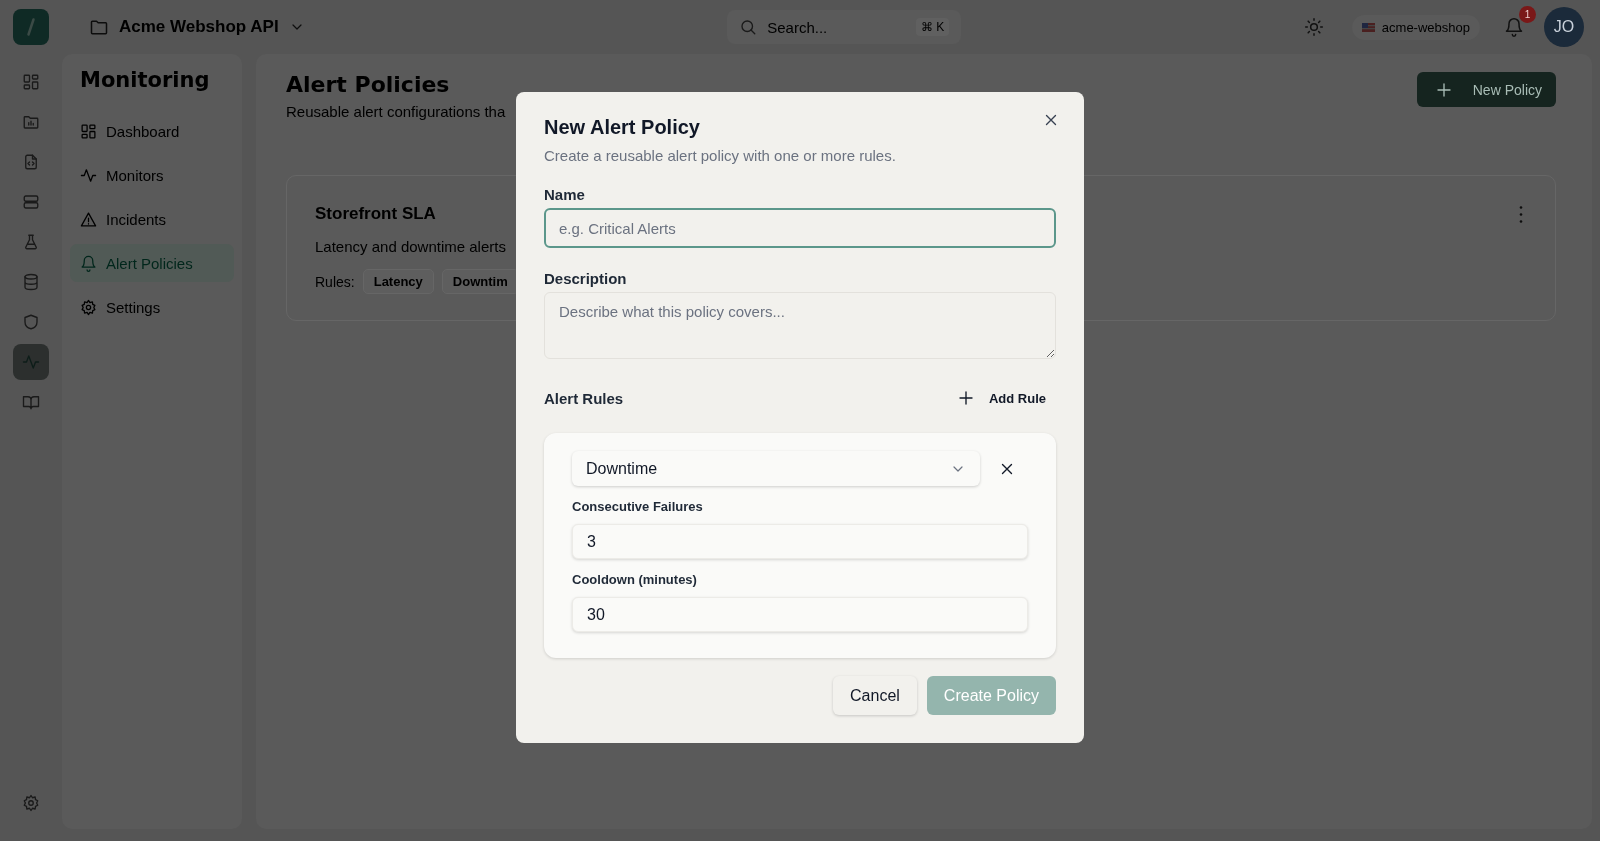 Image resolution: width=1600 pixels, height=841 pixels. What do you see at coordinates (1415, 27) in the screenshot?
I see `workspace-chip: acme-webshop` at bounding box center [1415, 27].